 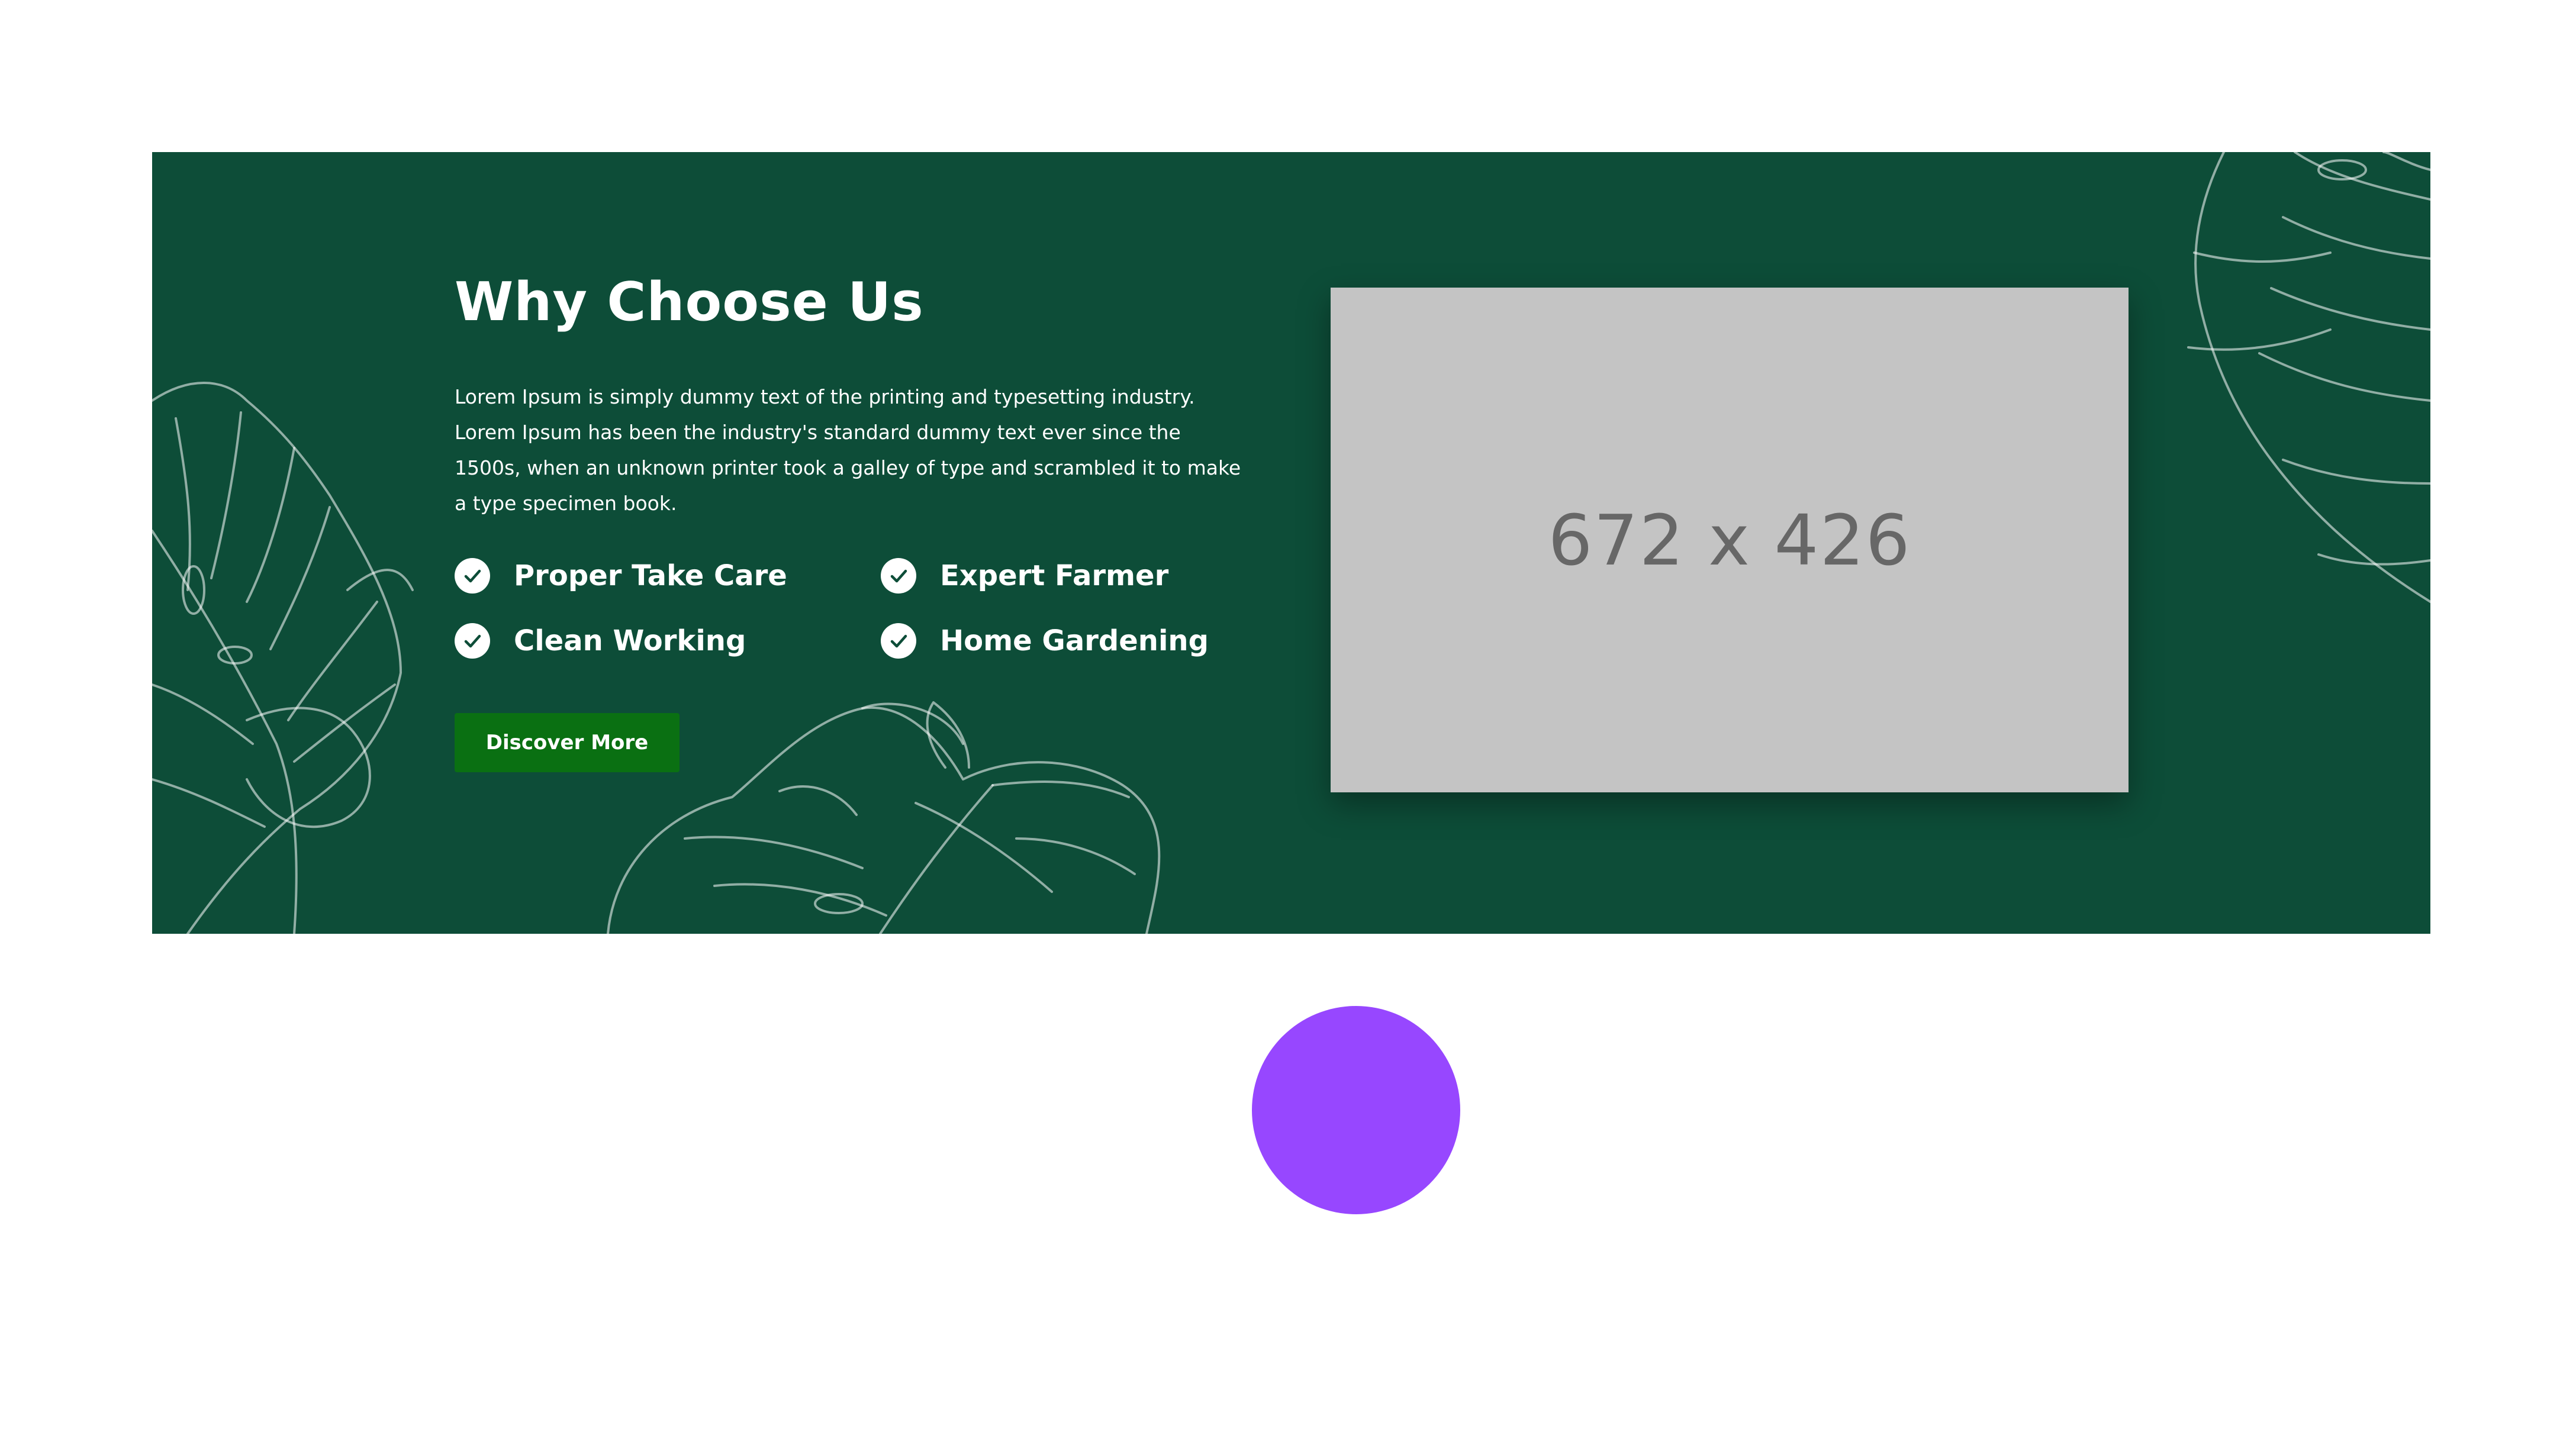 What do you see at coordinates (567, 742) in the screenshot?
I see `discover-more-button: Discover More` at bounding box center [567, 742].